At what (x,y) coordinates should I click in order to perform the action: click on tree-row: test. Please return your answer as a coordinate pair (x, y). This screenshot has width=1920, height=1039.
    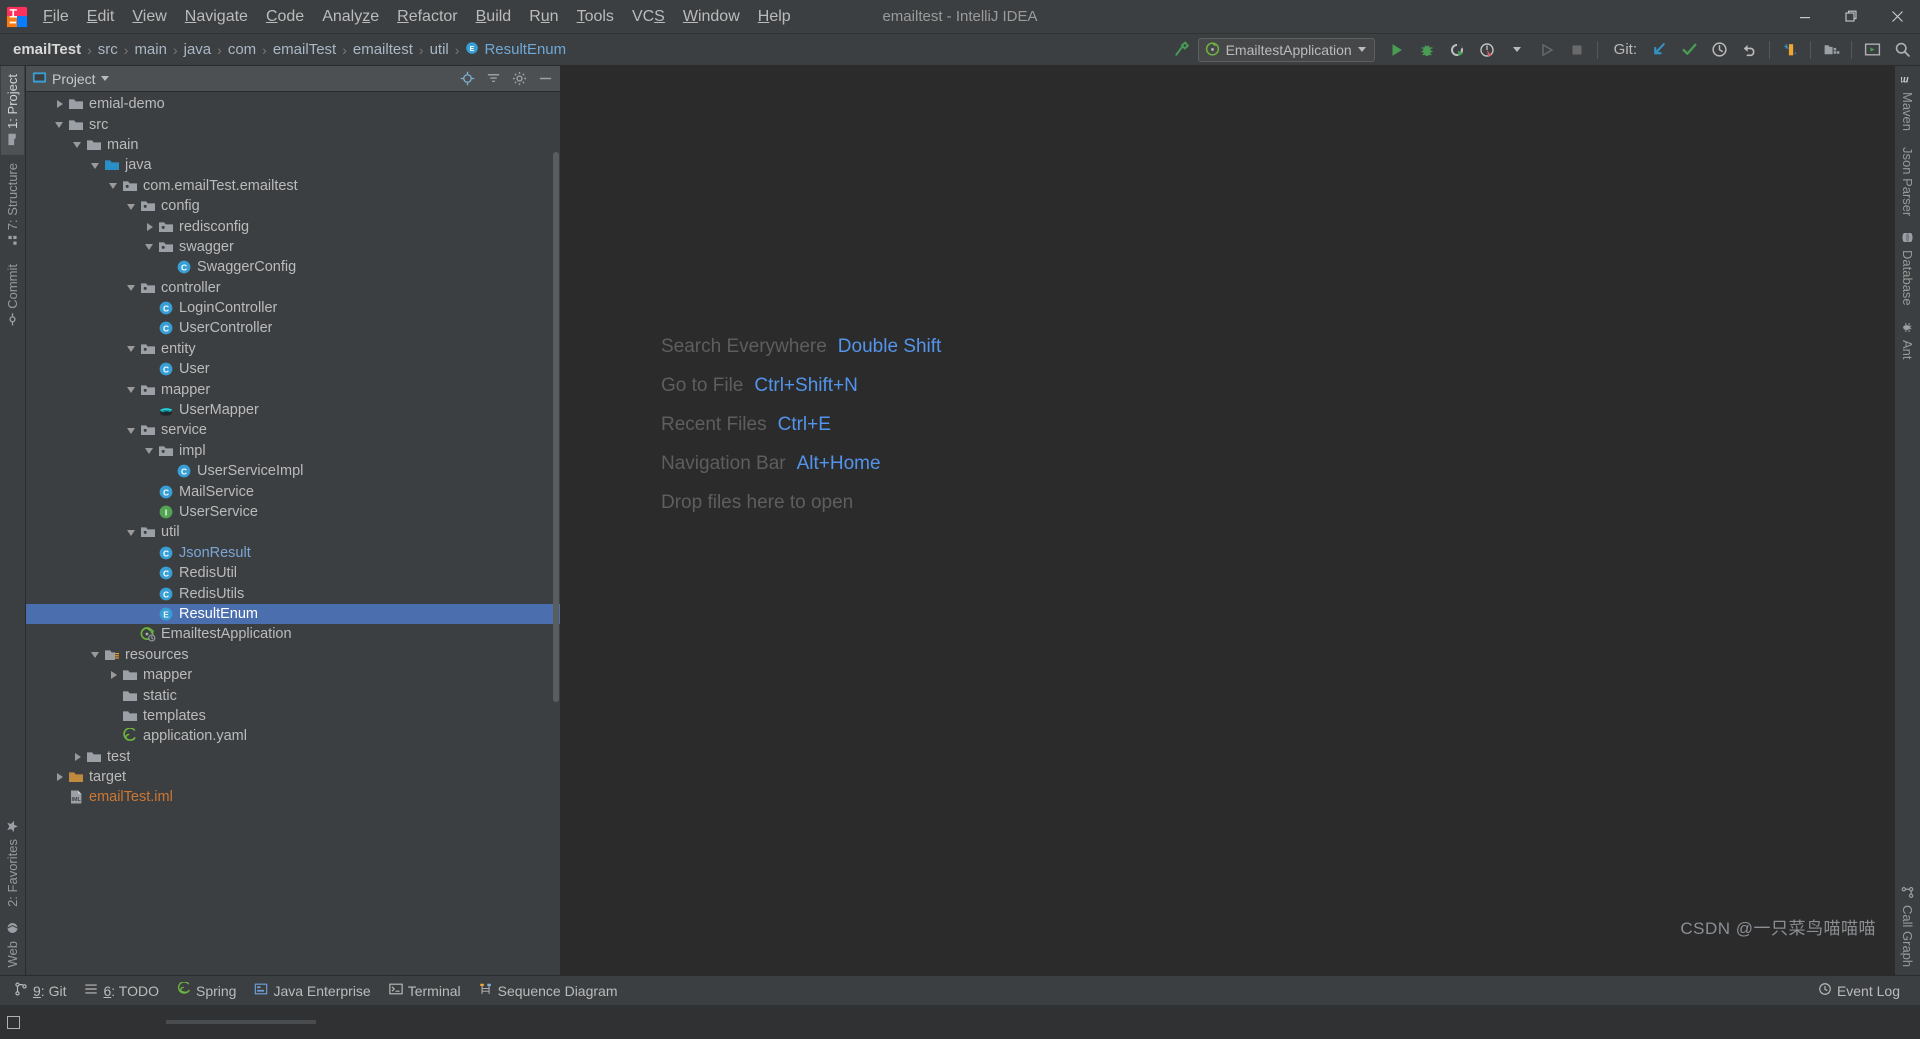
    Looking at the image, I should click on (293, 757).